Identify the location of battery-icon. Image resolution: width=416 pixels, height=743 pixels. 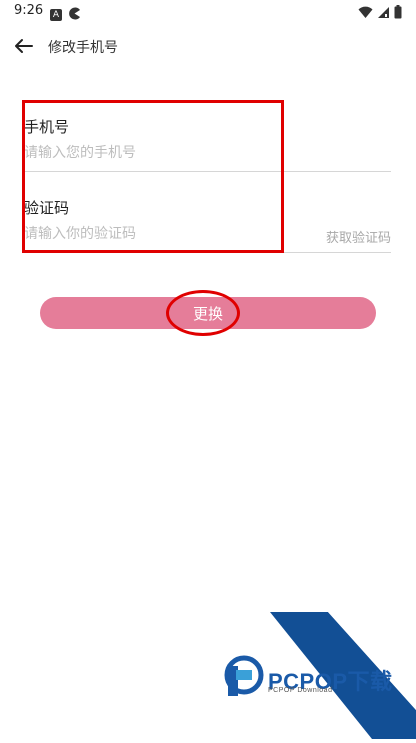
(398, 13).